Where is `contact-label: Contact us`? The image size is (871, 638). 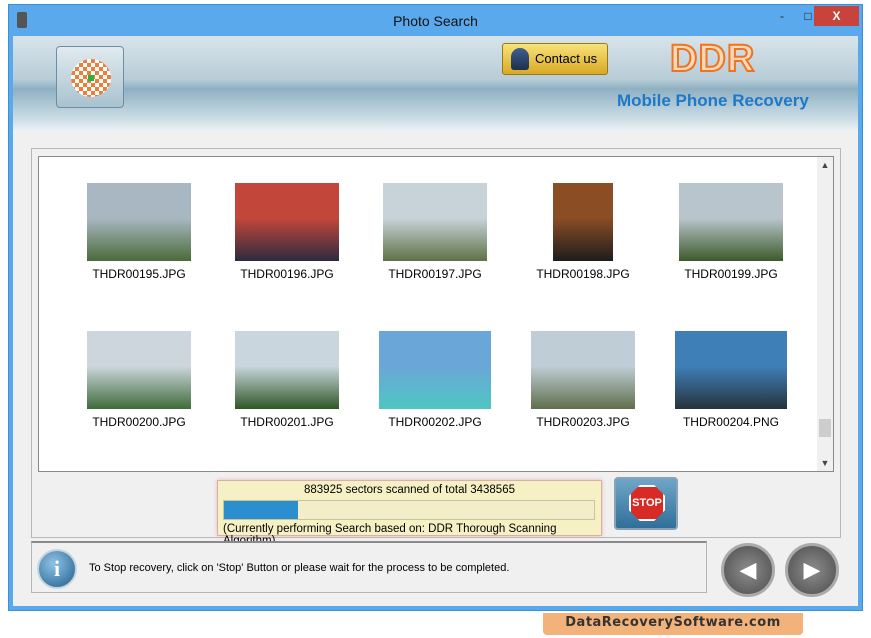 contact-label: Contact us is located at coordinates (566, 58).